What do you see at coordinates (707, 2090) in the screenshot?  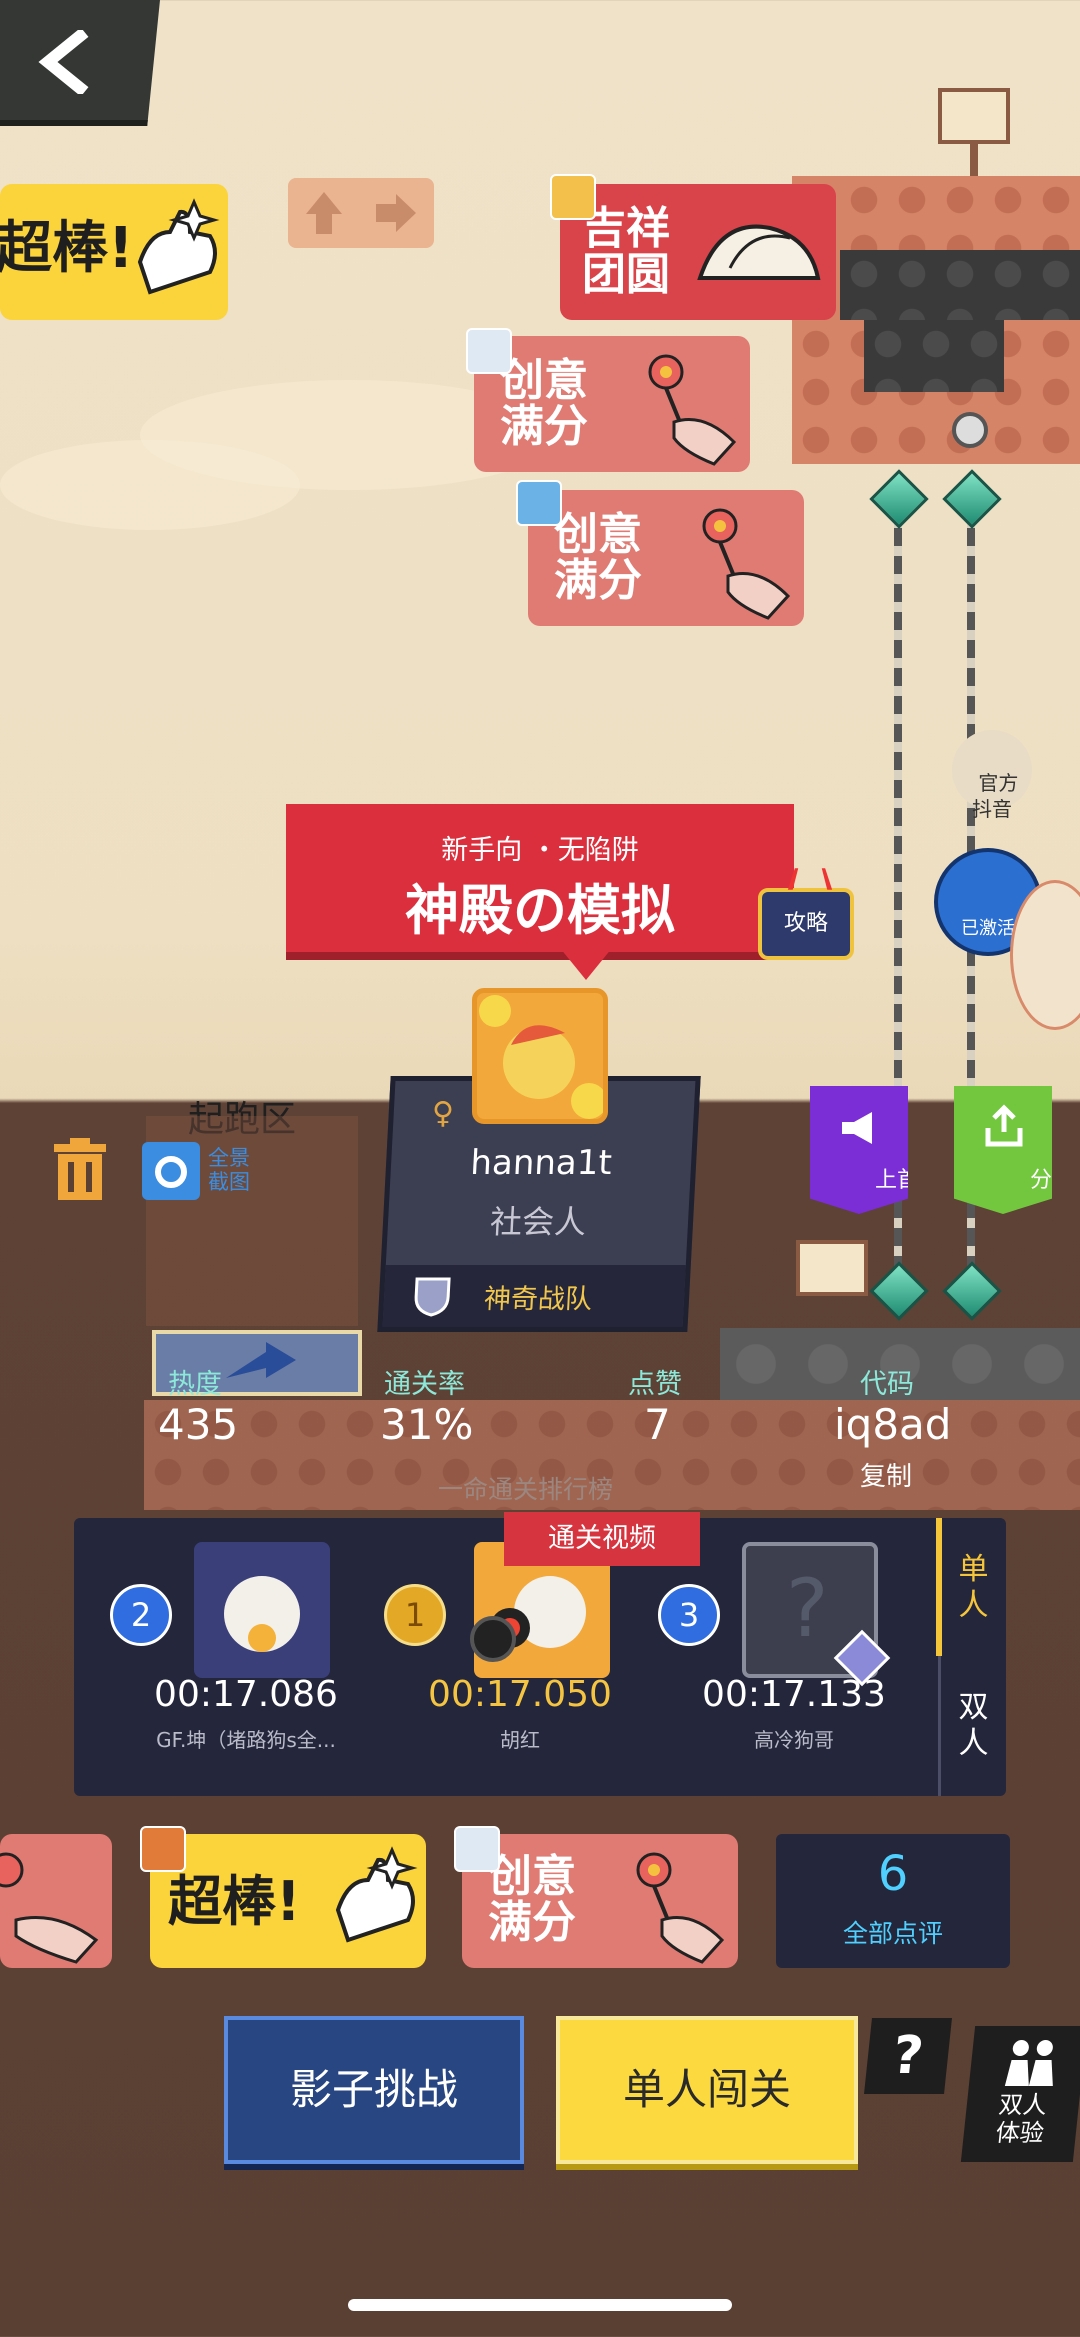 I see `single-play-button: 单人闯关` at bounding box center [707, 2090].